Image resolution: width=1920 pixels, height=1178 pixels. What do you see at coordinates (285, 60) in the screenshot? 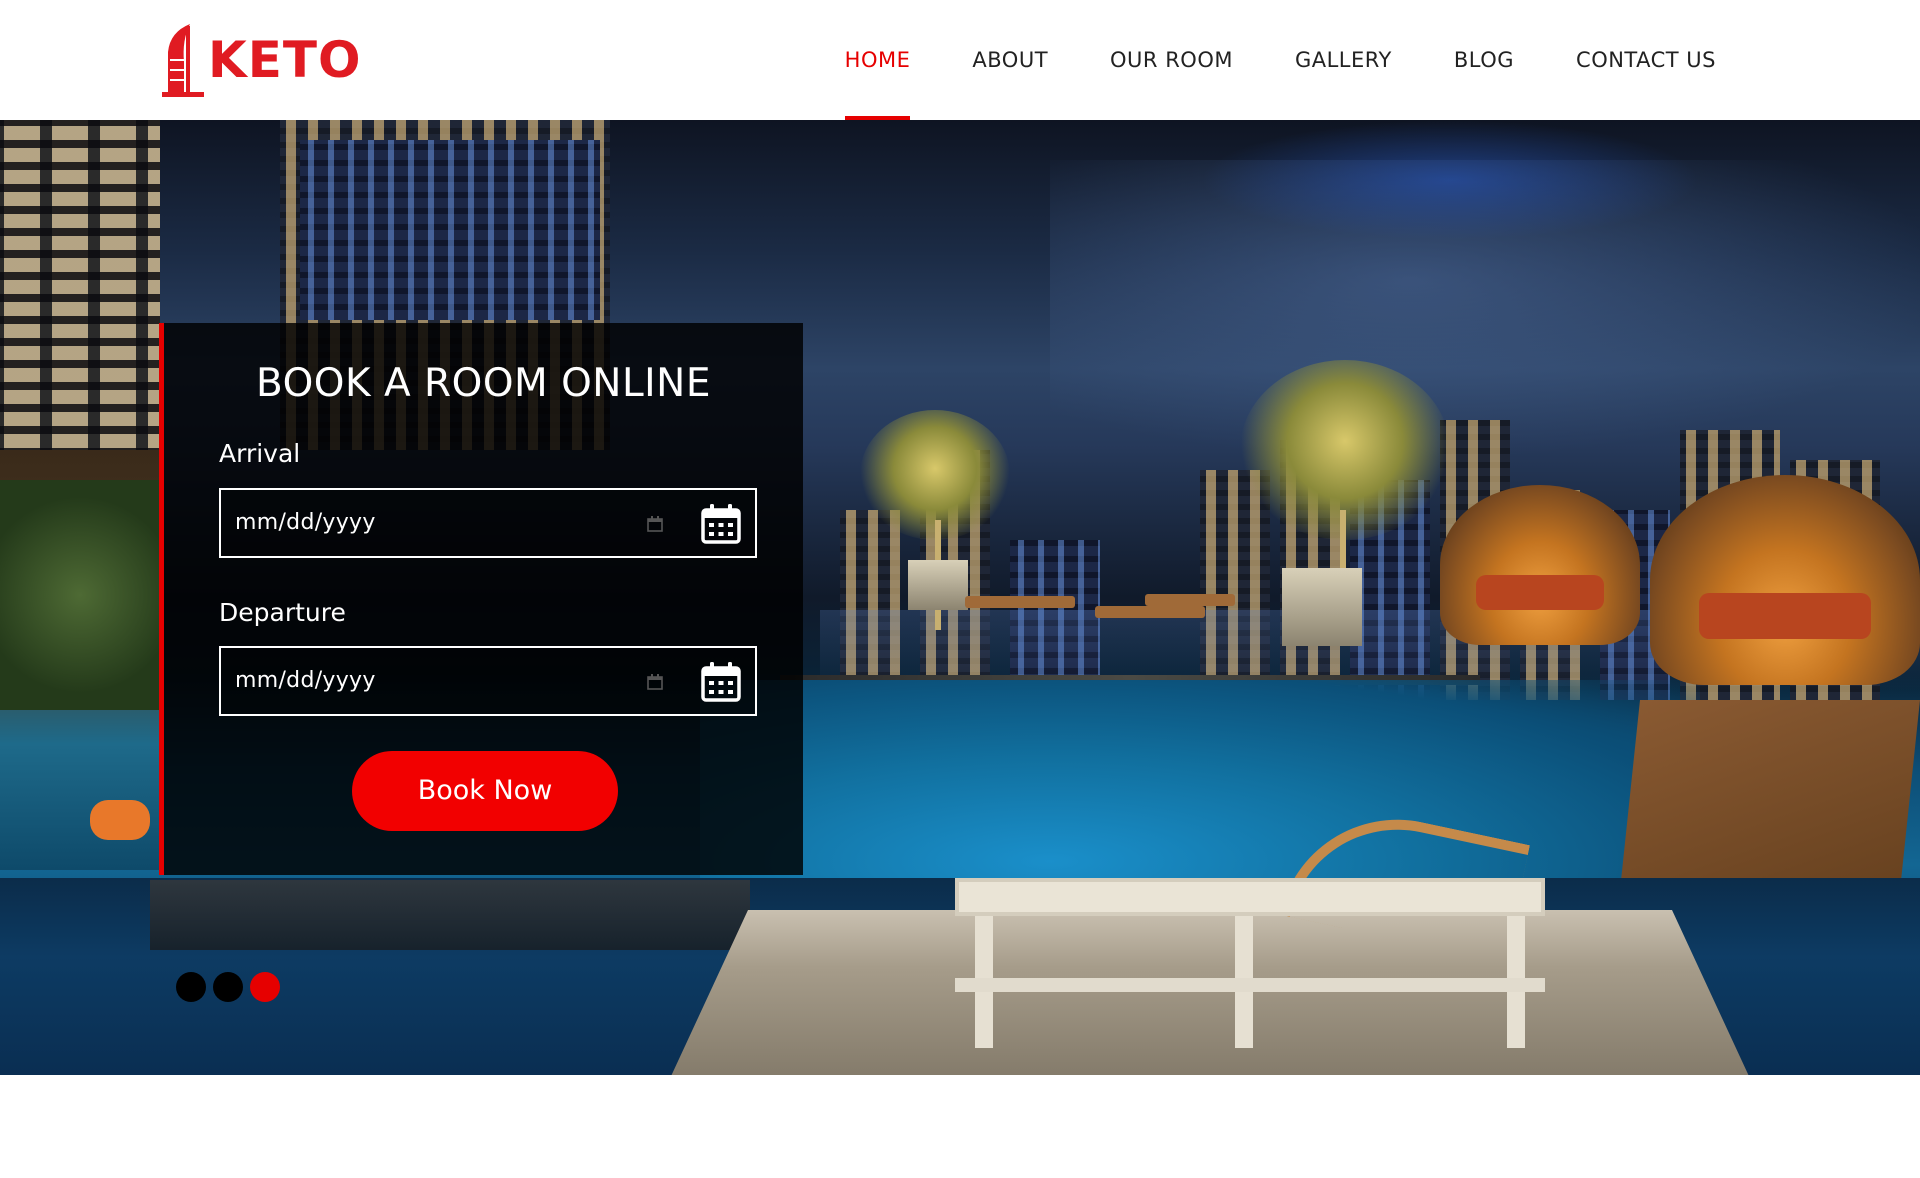
I see `brand-name: KETO` at bounding box center [285, 60].